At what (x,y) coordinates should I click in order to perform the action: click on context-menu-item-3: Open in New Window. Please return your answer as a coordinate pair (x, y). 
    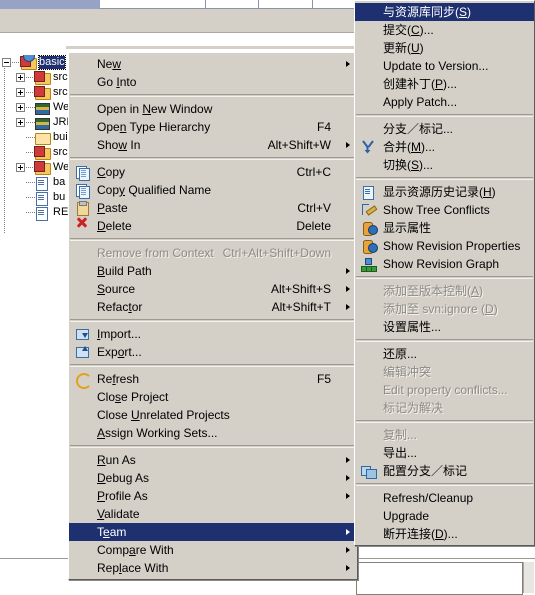
    Looking at the image, I should click on (213, 109).